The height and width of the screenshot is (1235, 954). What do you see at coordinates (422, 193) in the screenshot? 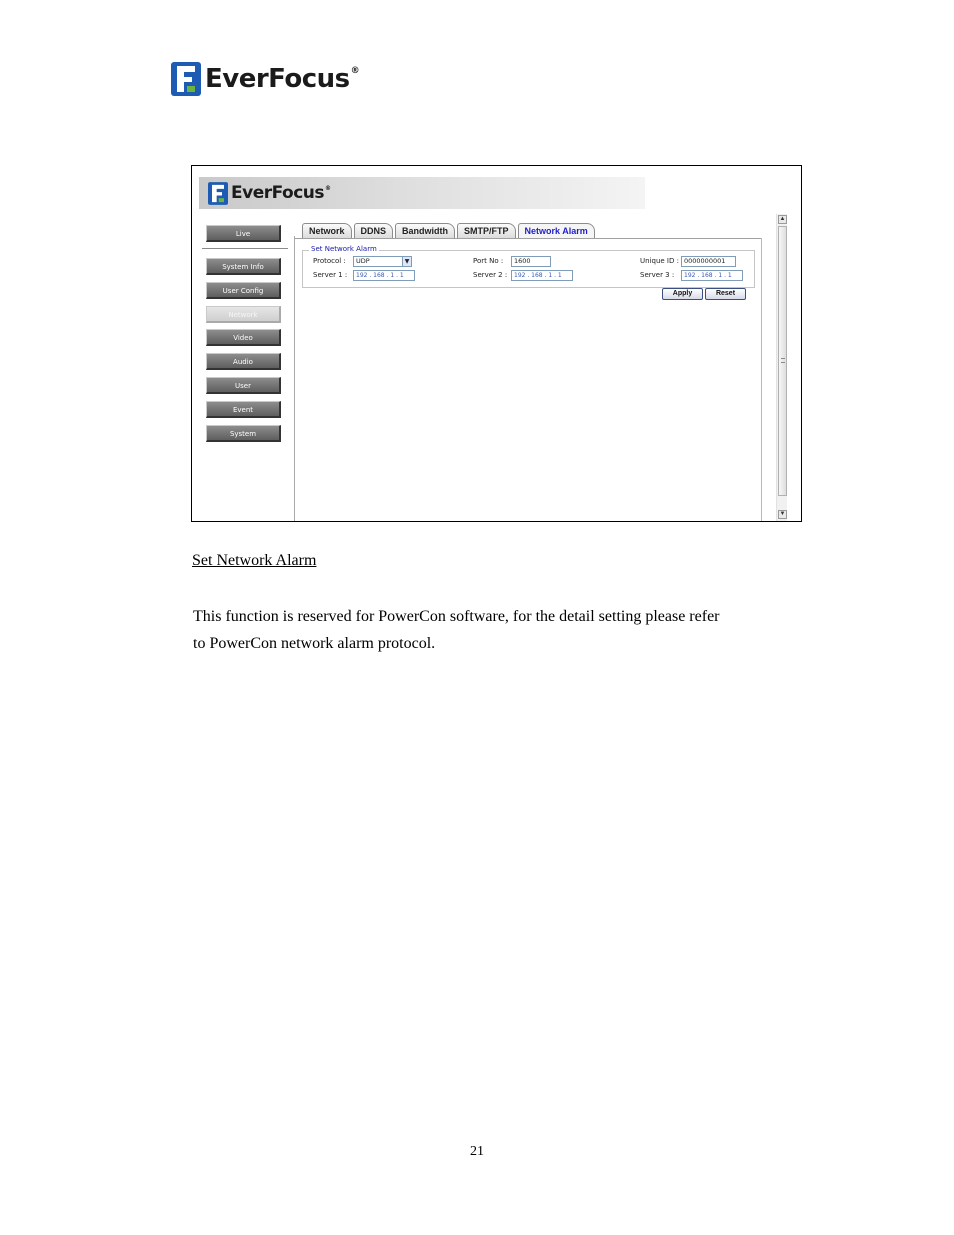
I see `screenshot-header: EverFocus®` at bounding box center [422, 193].